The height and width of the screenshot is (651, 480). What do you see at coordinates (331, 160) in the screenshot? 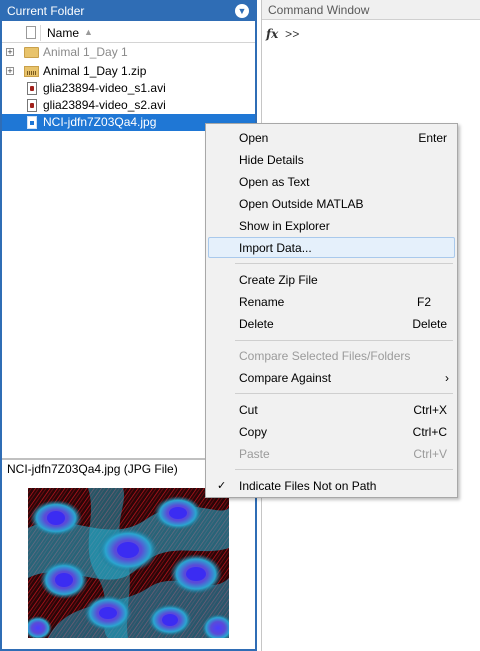
I see `menu-item-hide-details: Hide Details` at bounding box center [331, 160].